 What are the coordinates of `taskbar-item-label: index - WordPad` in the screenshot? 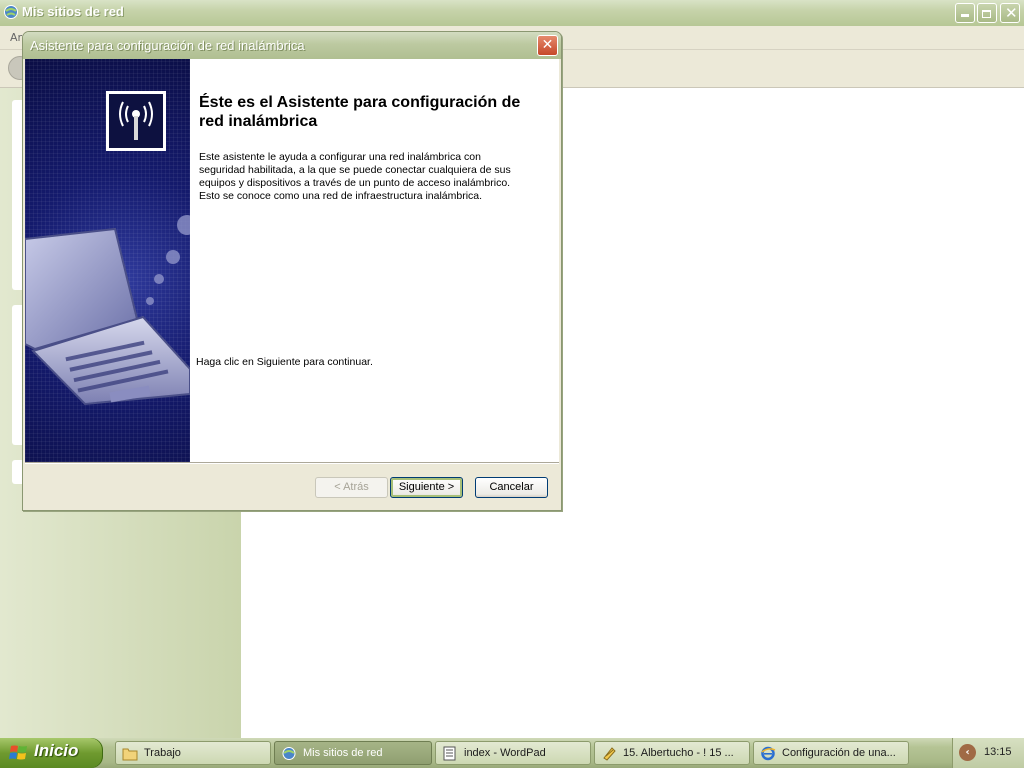 It's located at (505, 753).